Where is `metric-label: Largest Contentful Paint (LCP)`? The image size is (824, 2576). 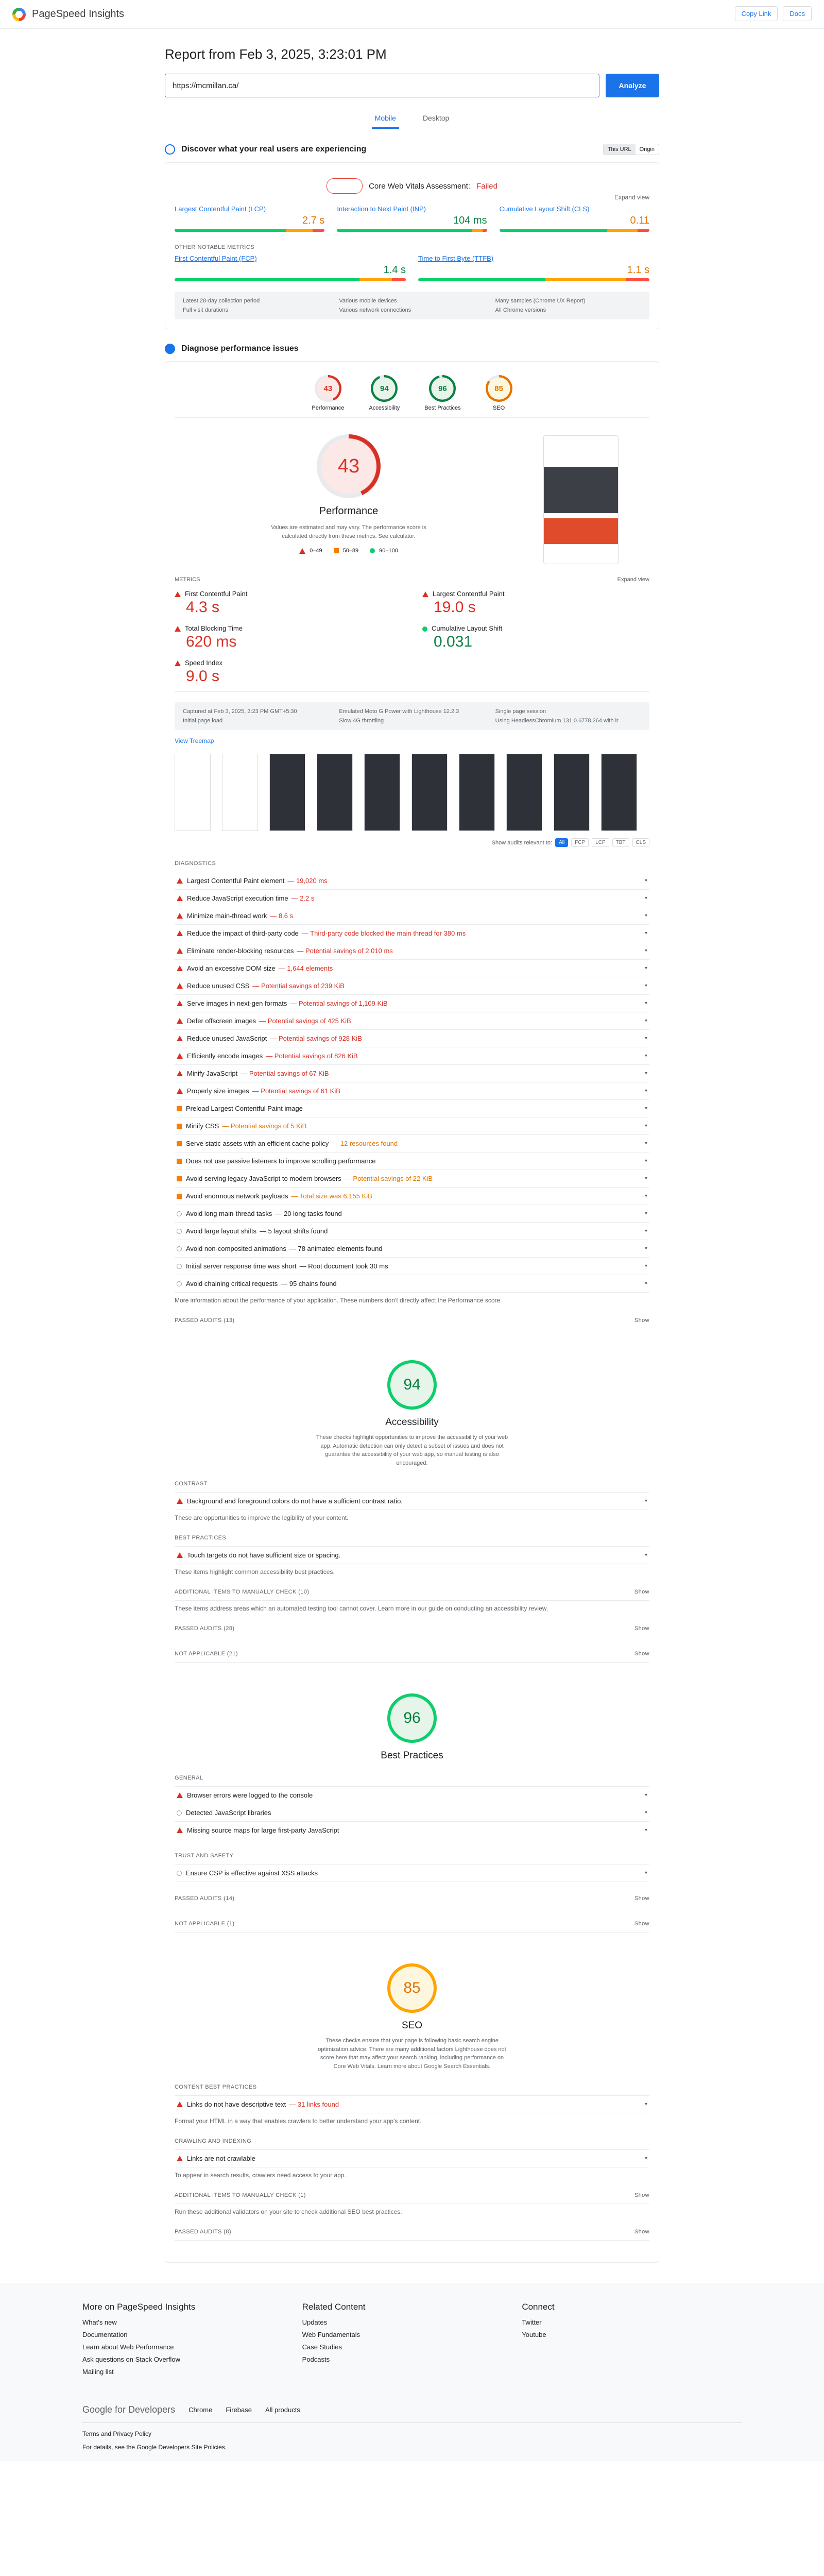 metric-label: Largest Contentful Paint (LCP) is located at coordinates (249, 209).